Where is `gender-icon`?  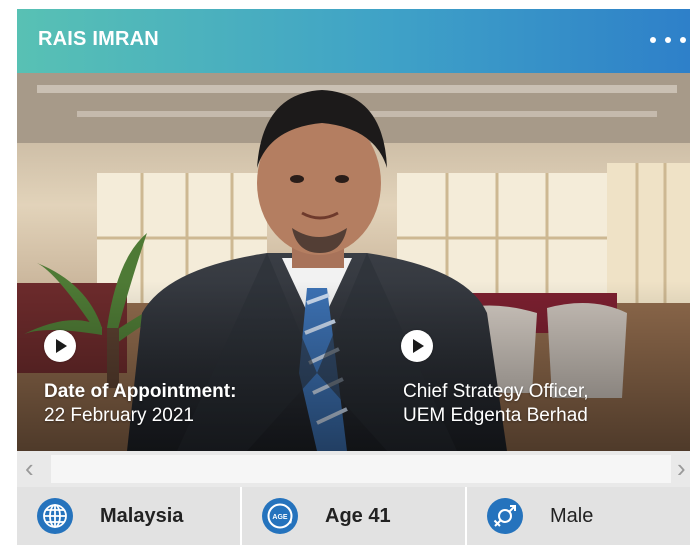
gender-icon is located at coordinates (505, 516).